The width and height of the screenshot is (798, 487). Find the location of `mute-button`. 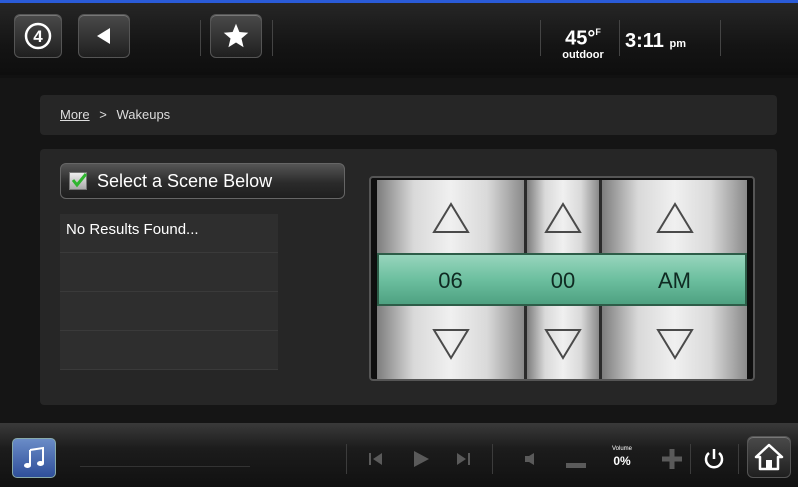

mute-button is located at coordinates (531, 461).